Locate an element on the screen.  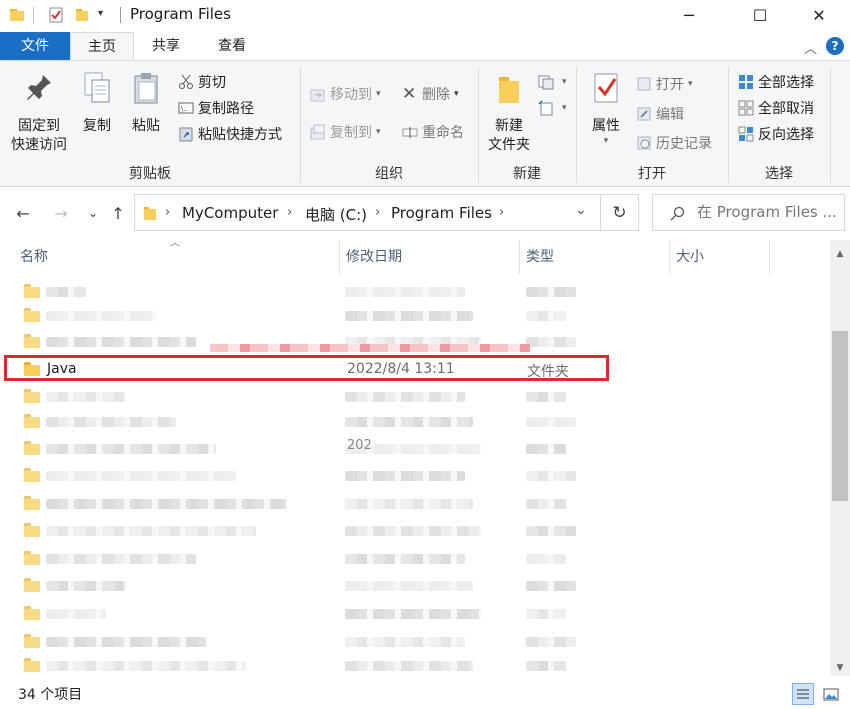
rename-button: 重命名 is located at coordinates (433, 132).